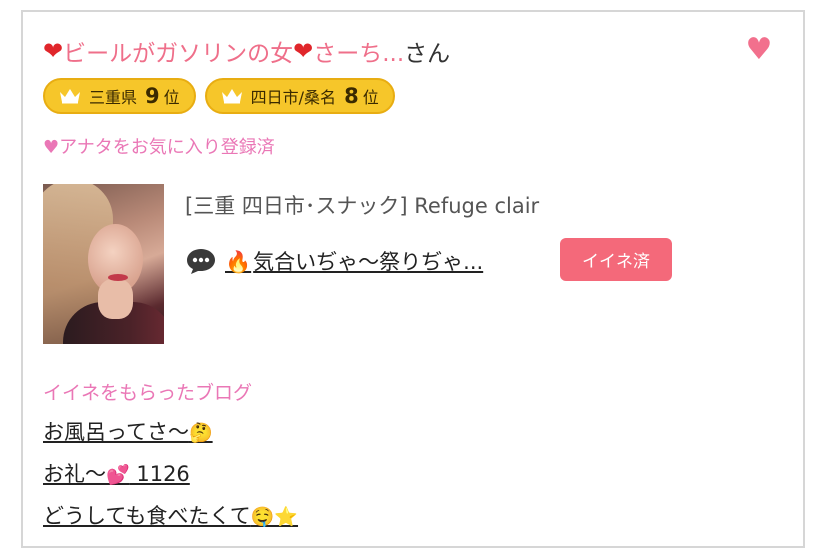 This screenshot has height=559, width=828. What do you see at coordinates (103, 264) in the screenshot?
I see `profile-photo` at bounding box center [103, 264].